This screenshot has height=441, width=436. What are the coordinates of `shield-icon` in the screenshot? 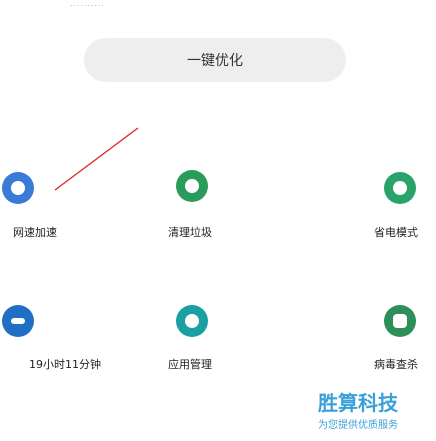 It's located at (400, 321).